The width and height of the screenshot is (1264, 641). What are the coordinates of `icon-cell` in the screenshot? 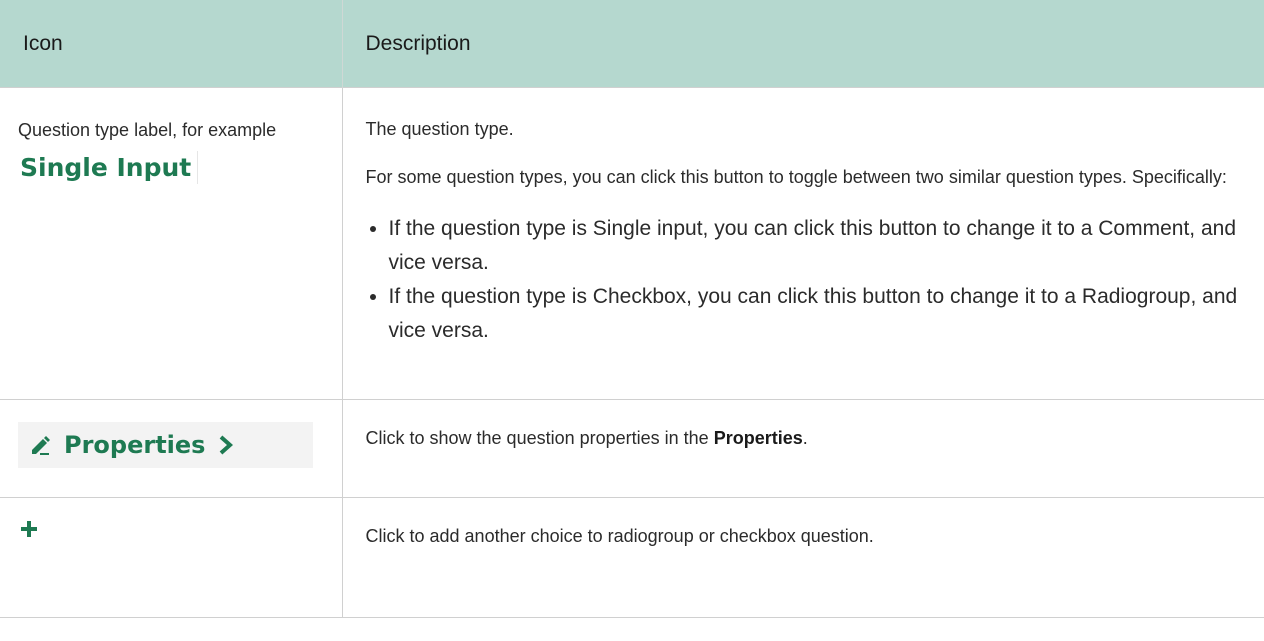 It's located at (171, 557).